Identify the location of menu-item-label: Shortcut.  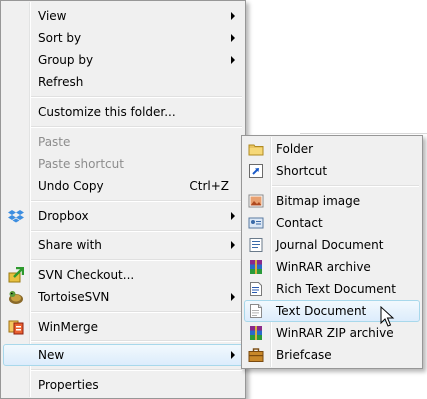
(302, 171).